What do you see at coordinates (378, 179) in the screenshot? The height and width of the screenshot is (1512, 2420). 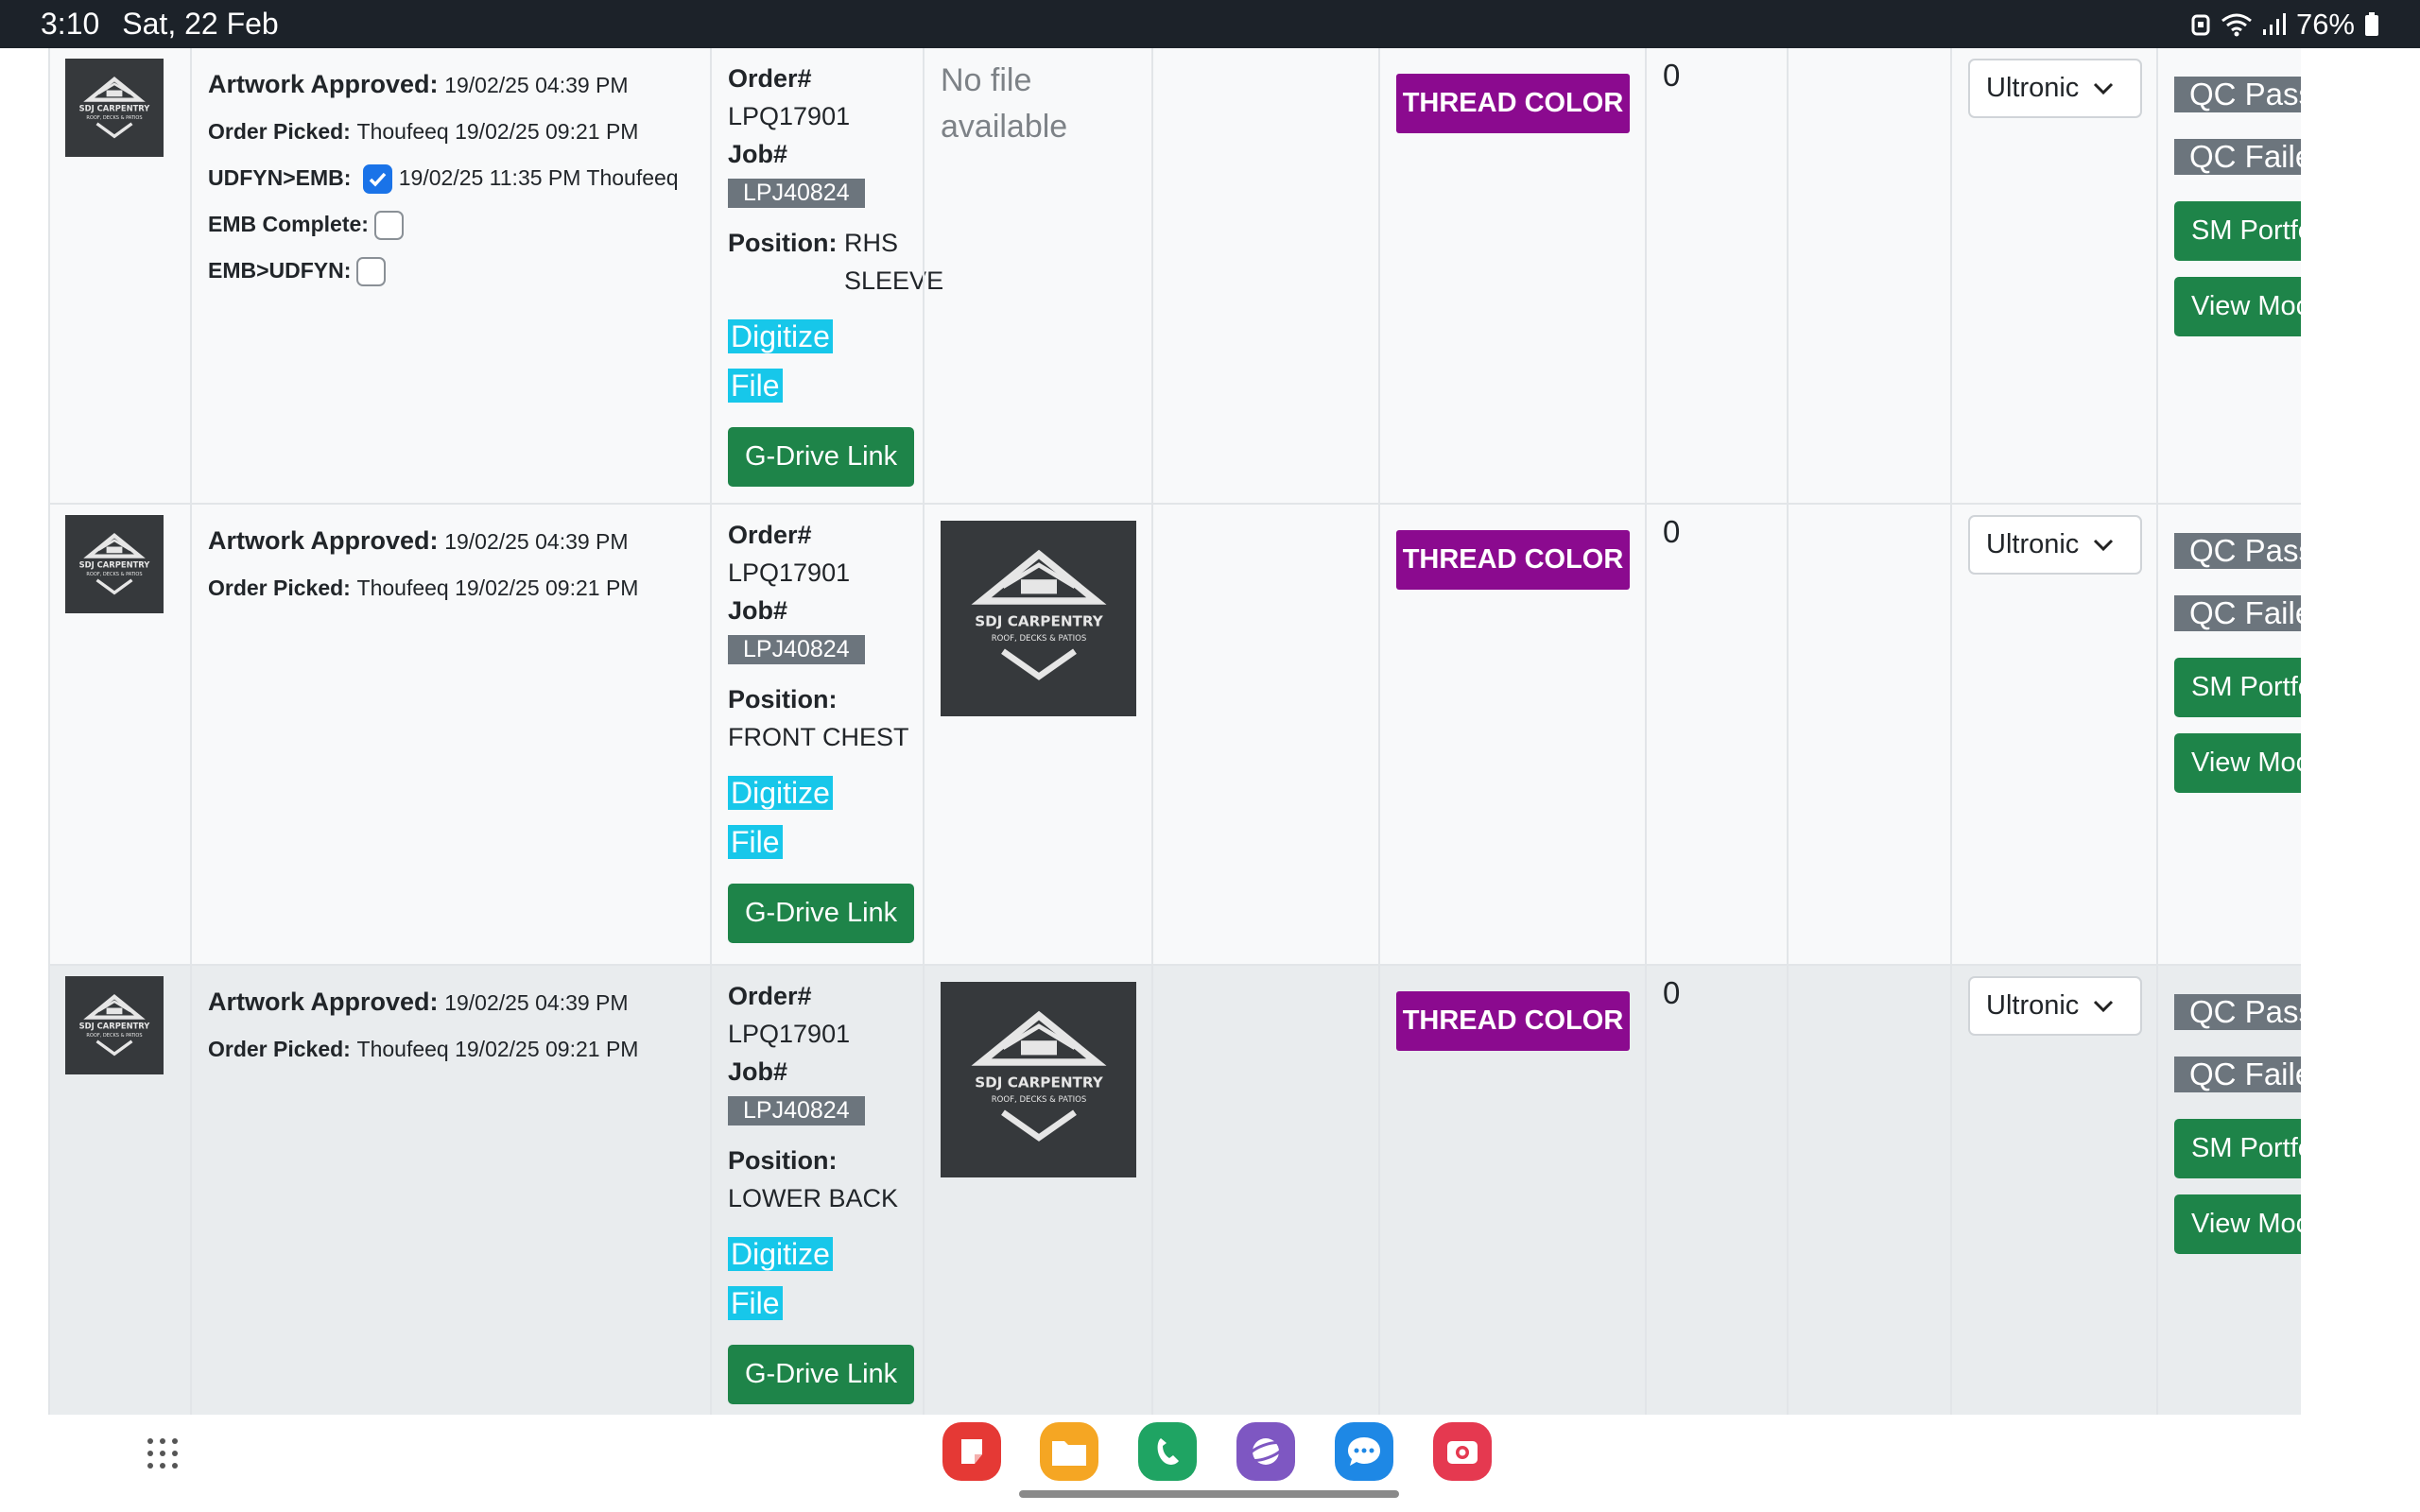 I see `udfyn-emb-checkbox` at bounding box center [378, 179].